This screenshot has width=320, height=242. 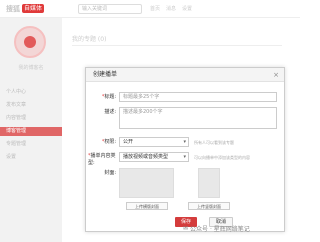 I want to click on landscape-cover-preview, so click(x=146, y=183).